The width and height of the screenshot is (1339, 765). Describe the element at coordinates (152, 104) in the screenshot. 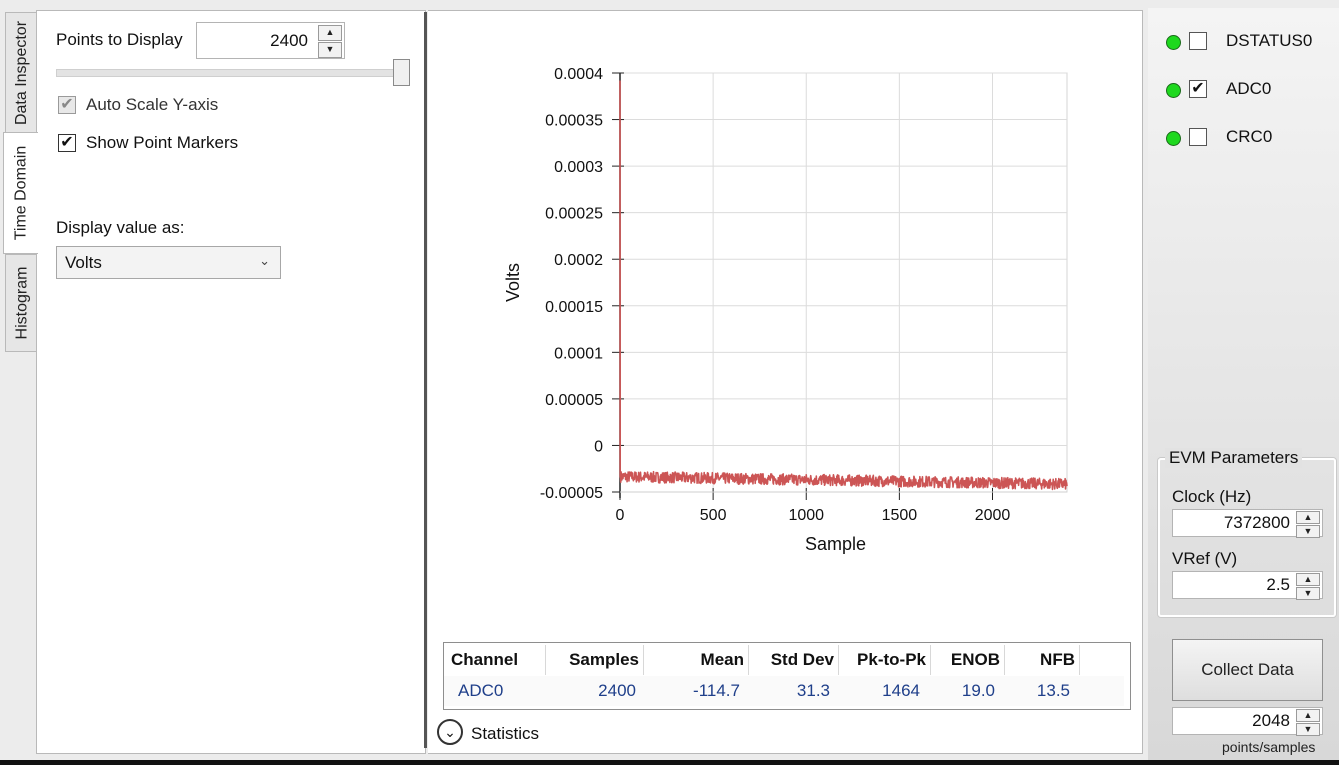

I see `auto-scale-label: Auto Scale Y-axis` at that location.